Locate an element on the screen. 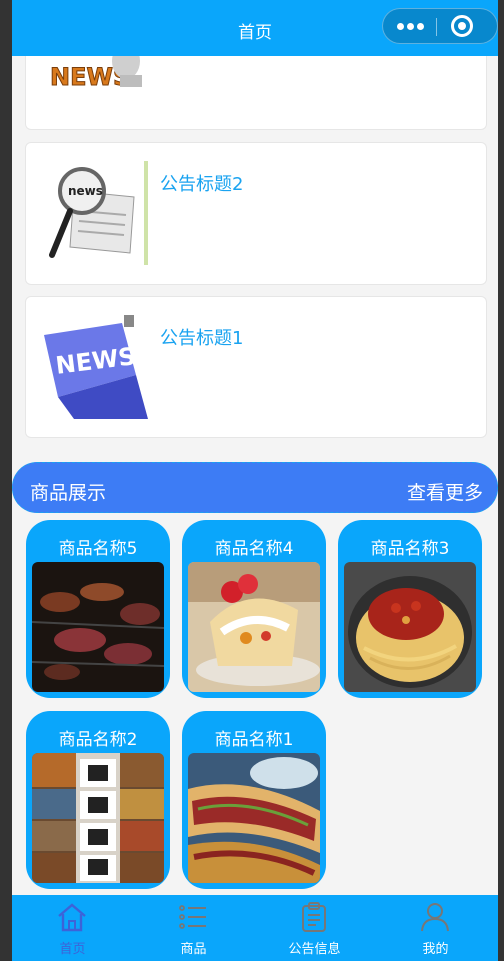 The width and height of the screenshot is (504, 961). tab-products: 商品 is located at coordinates (193, 928).